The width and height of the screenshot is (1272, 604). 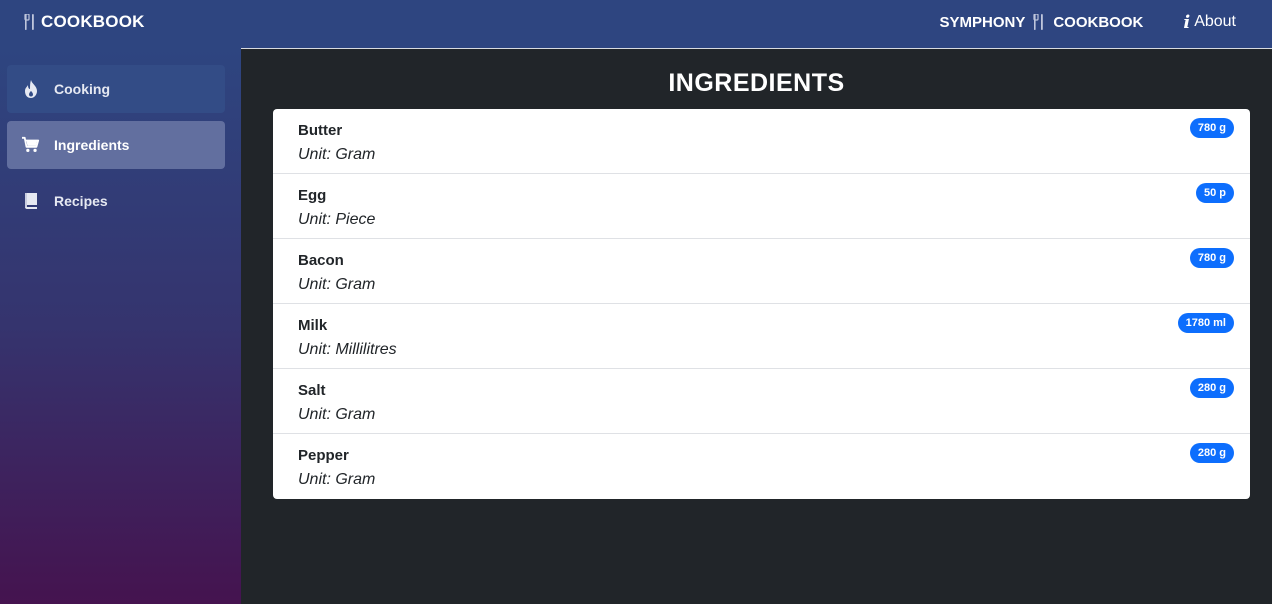 I want to click on about-label: About, so click(x=1215, y=21).